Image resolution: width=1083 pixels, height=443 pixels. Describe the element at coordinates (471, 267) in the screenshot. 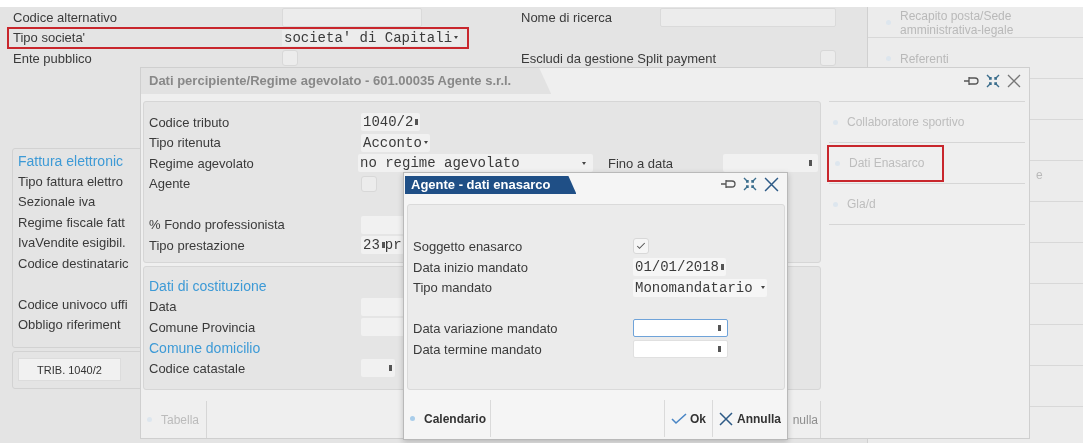

I see `field-label: Data inizio mandato` at that location.